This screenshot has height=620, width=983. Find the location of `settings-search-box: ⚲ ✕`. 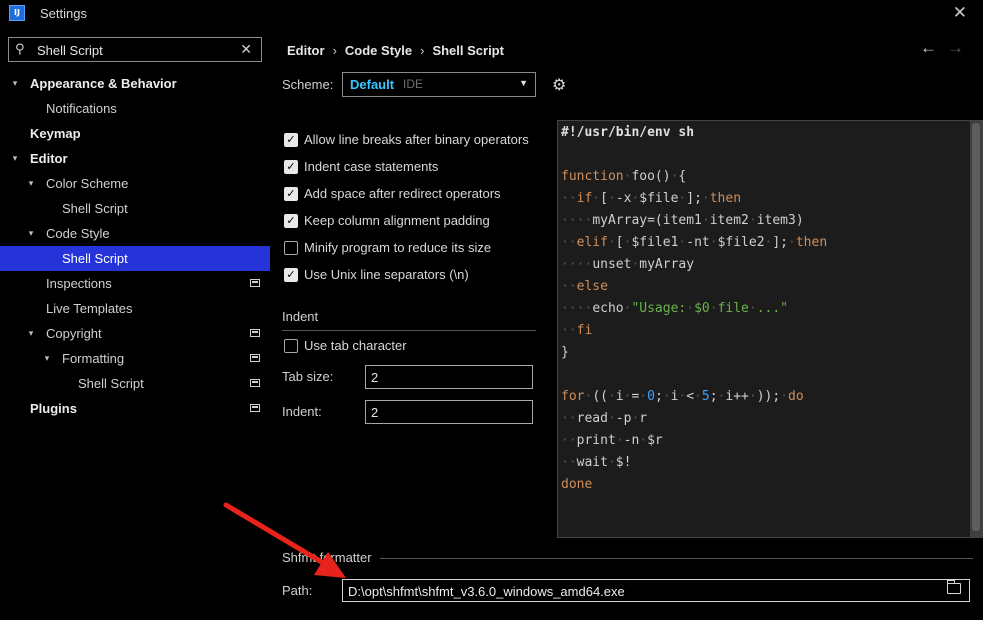

settings-search-box: ⚲ ✕ is located at coordinates (135, 49).